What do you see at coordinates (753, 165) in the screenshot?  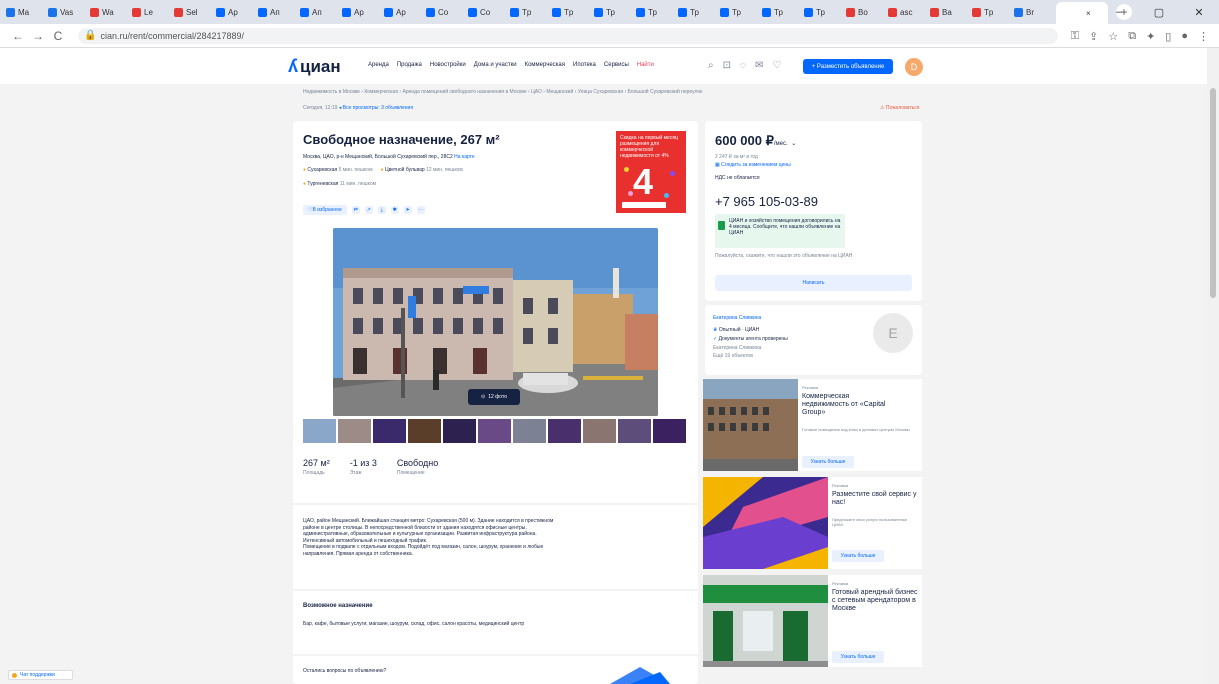 I see `price-watch-link: ▦ Следить за изменением цены` at bounding box center [753, 165].